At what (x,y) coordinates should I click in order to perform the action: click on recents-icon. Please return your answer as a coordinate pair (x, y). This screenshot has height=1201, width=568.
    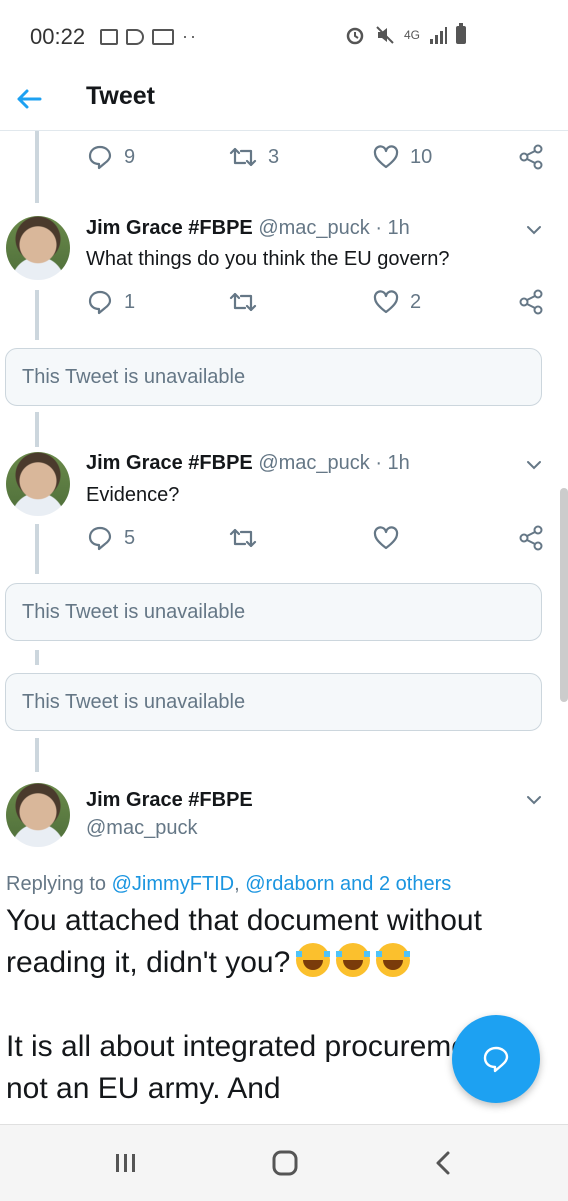
    Looking at the image, I should click on (126, 1163).